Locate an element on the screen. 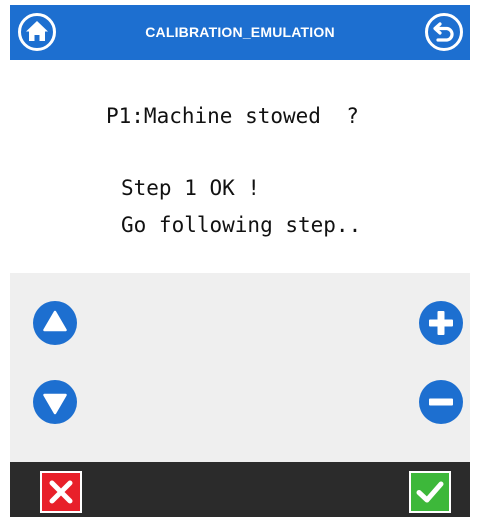  increment-button is located at coordinates (441, 323).